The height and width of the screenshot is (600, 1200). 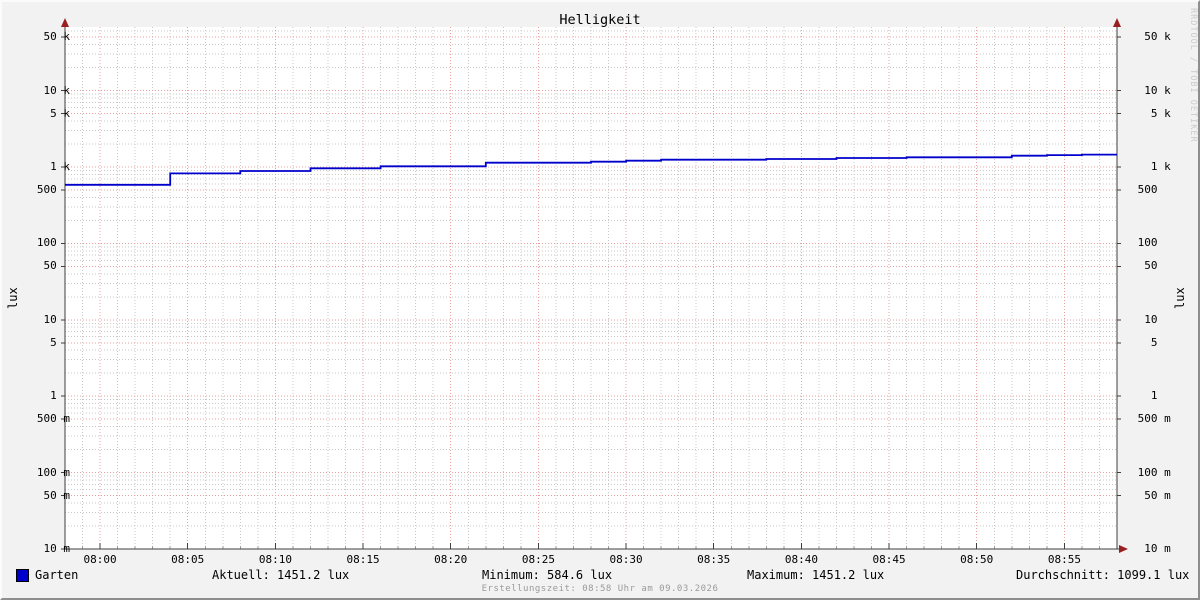 What do you see at coordinates (1151, 495) in the screenshot?
I see `y-tick-label-right: 50 m` at bounding box center [1151, 495].